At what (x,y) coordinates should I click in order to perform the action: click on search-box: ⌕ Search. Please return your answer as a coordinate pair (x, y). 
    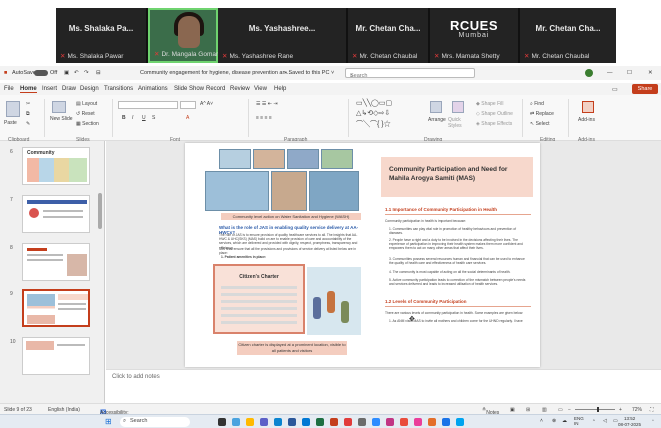
    Looking at the image, I should click on (410, 73).